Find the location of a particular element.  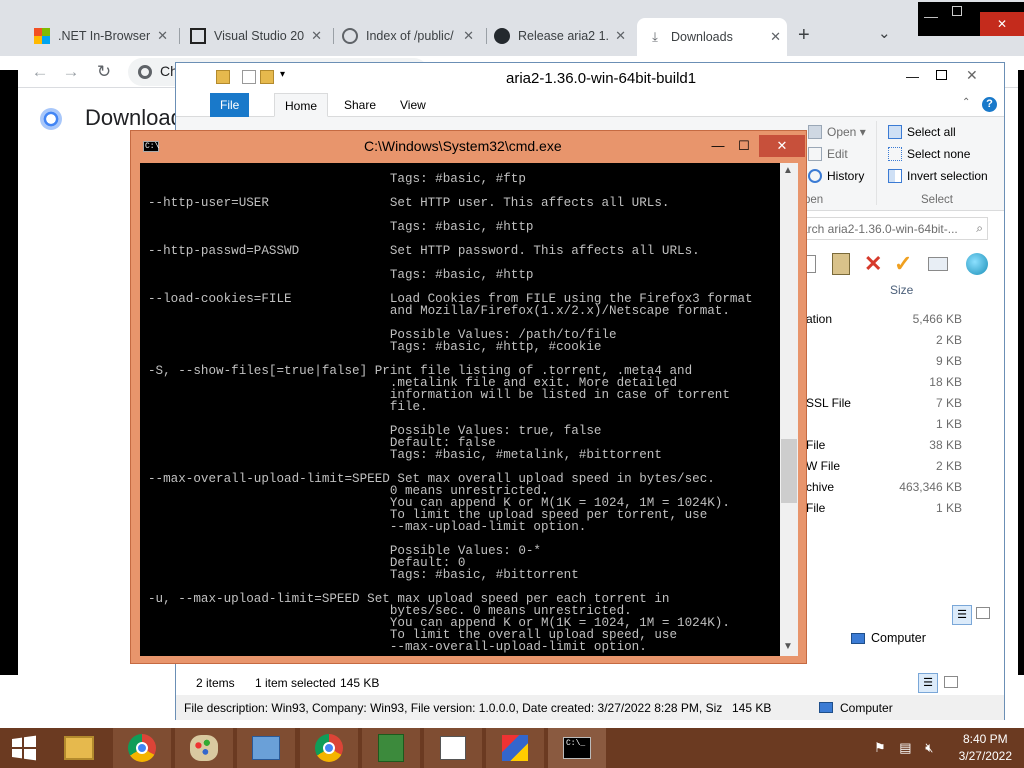

search-box: arch aria2-1.36.0-win-64bit-... ⌕ is located at coordinates (892, 228).